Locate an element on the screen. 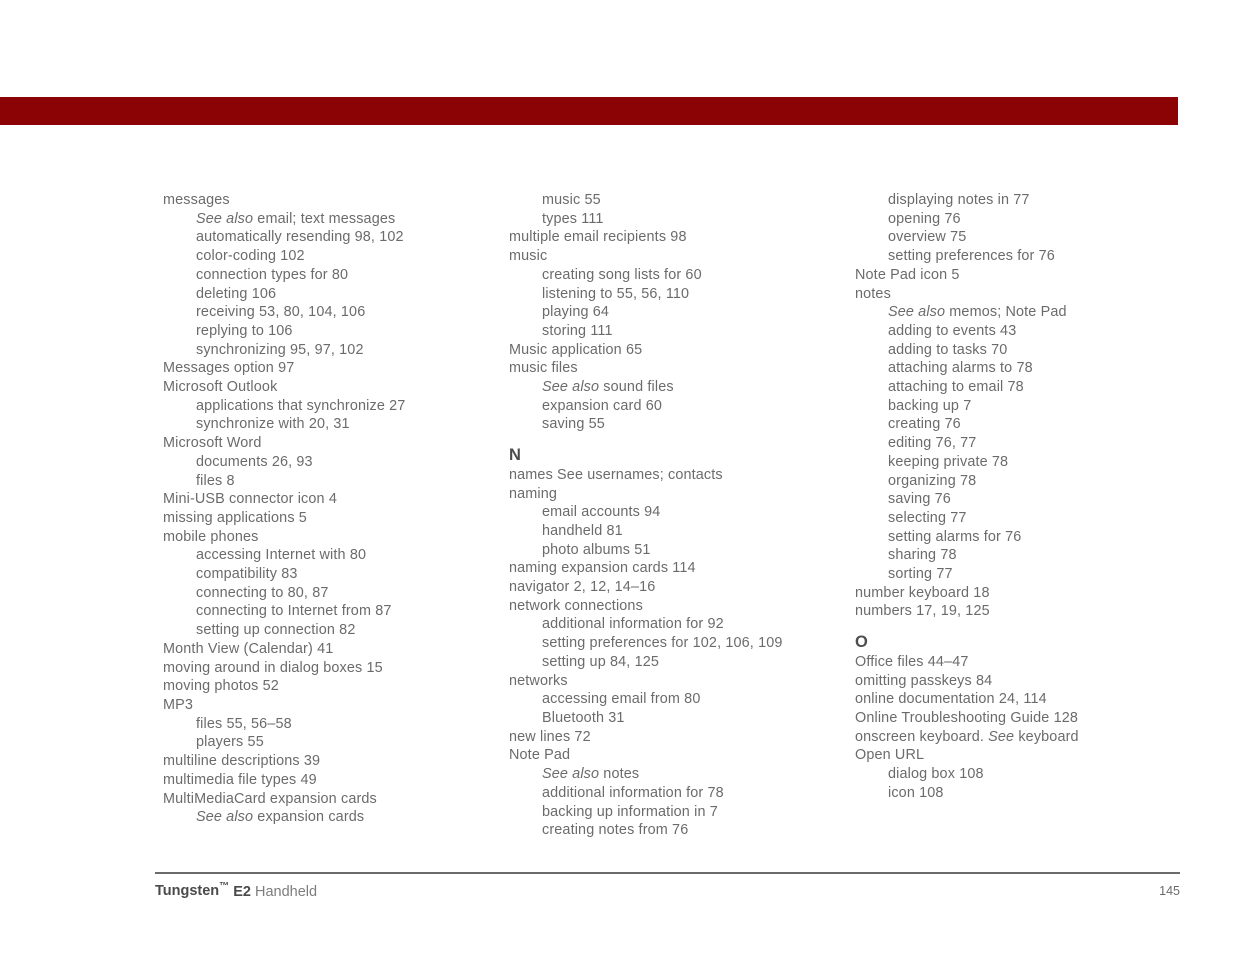 The image size is (1235, 954). index-entry: multimedia file types 49 is located at coordinates (240, 779).